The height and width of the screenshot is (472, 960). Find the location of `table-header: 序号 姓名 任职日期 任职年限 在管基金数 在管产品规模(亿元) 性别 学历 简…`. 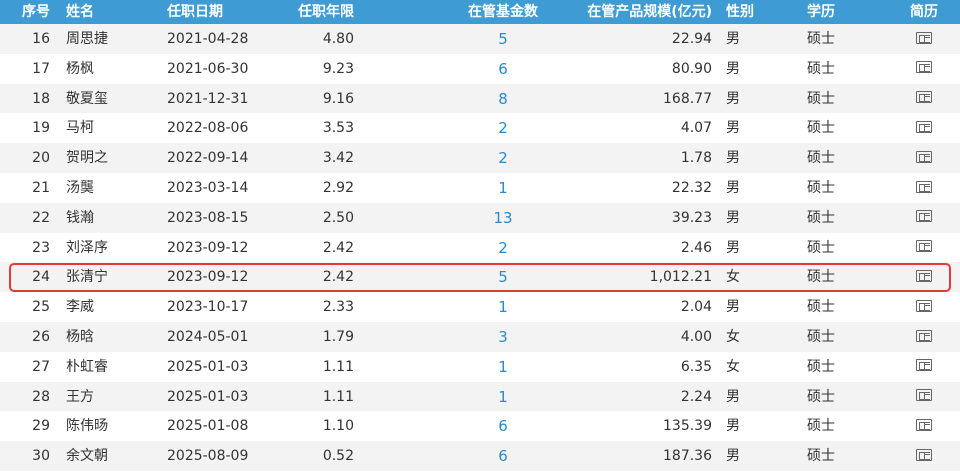

table-header: 序号 姓名 任职日期 任职年限 在管基金数 在管产品规模(亿元) 性别 学历 简… is located at coordinates (480, 12).